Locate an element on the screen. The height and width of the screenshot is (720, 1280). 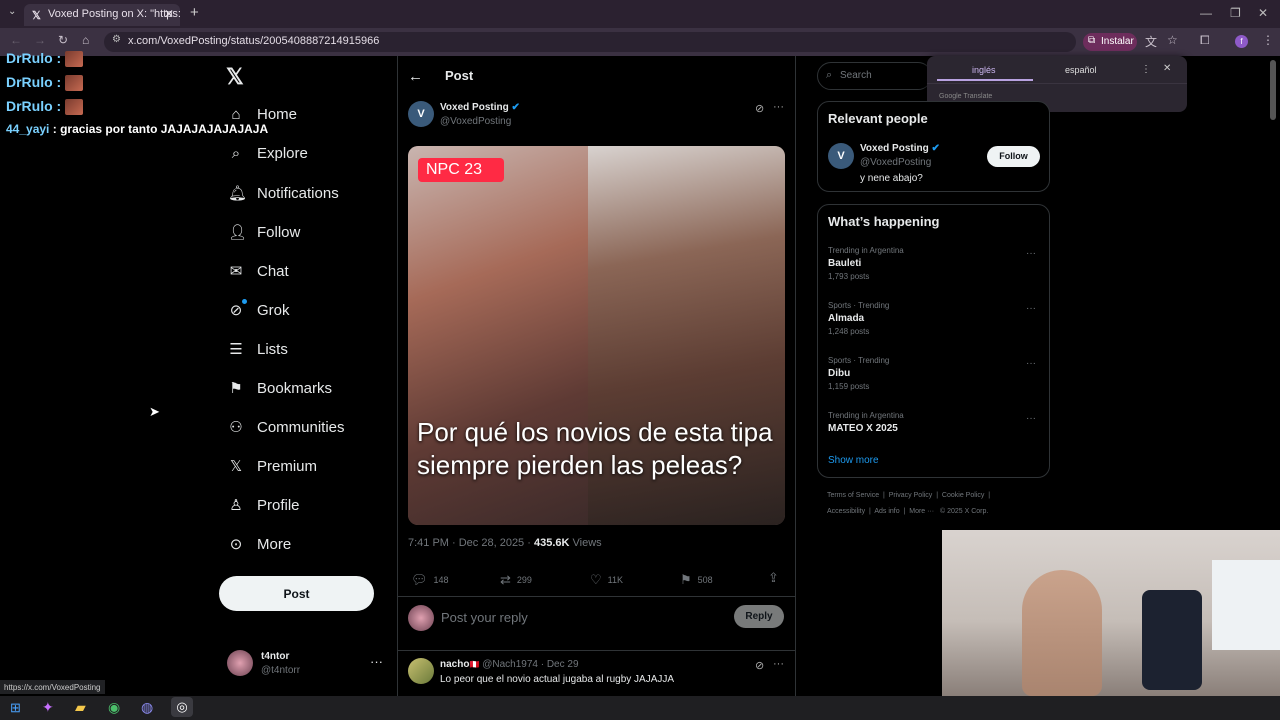
nav-bookmarks: ⚑ Bookmarks is located at coordinates (280, 388).